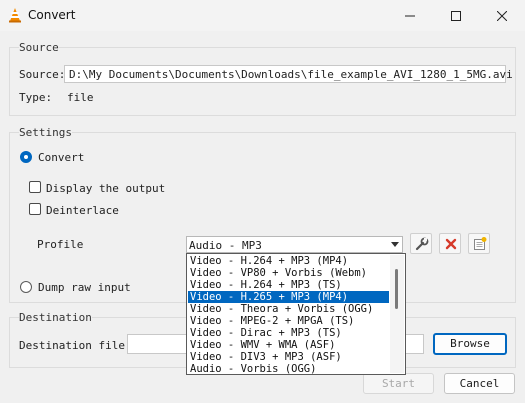 The image size is (525, 403). Describe the element at coordinates (288, 261) in the screenshot. I see `profile-option: Video - H.264 + MP3 (MP4)` at that location.